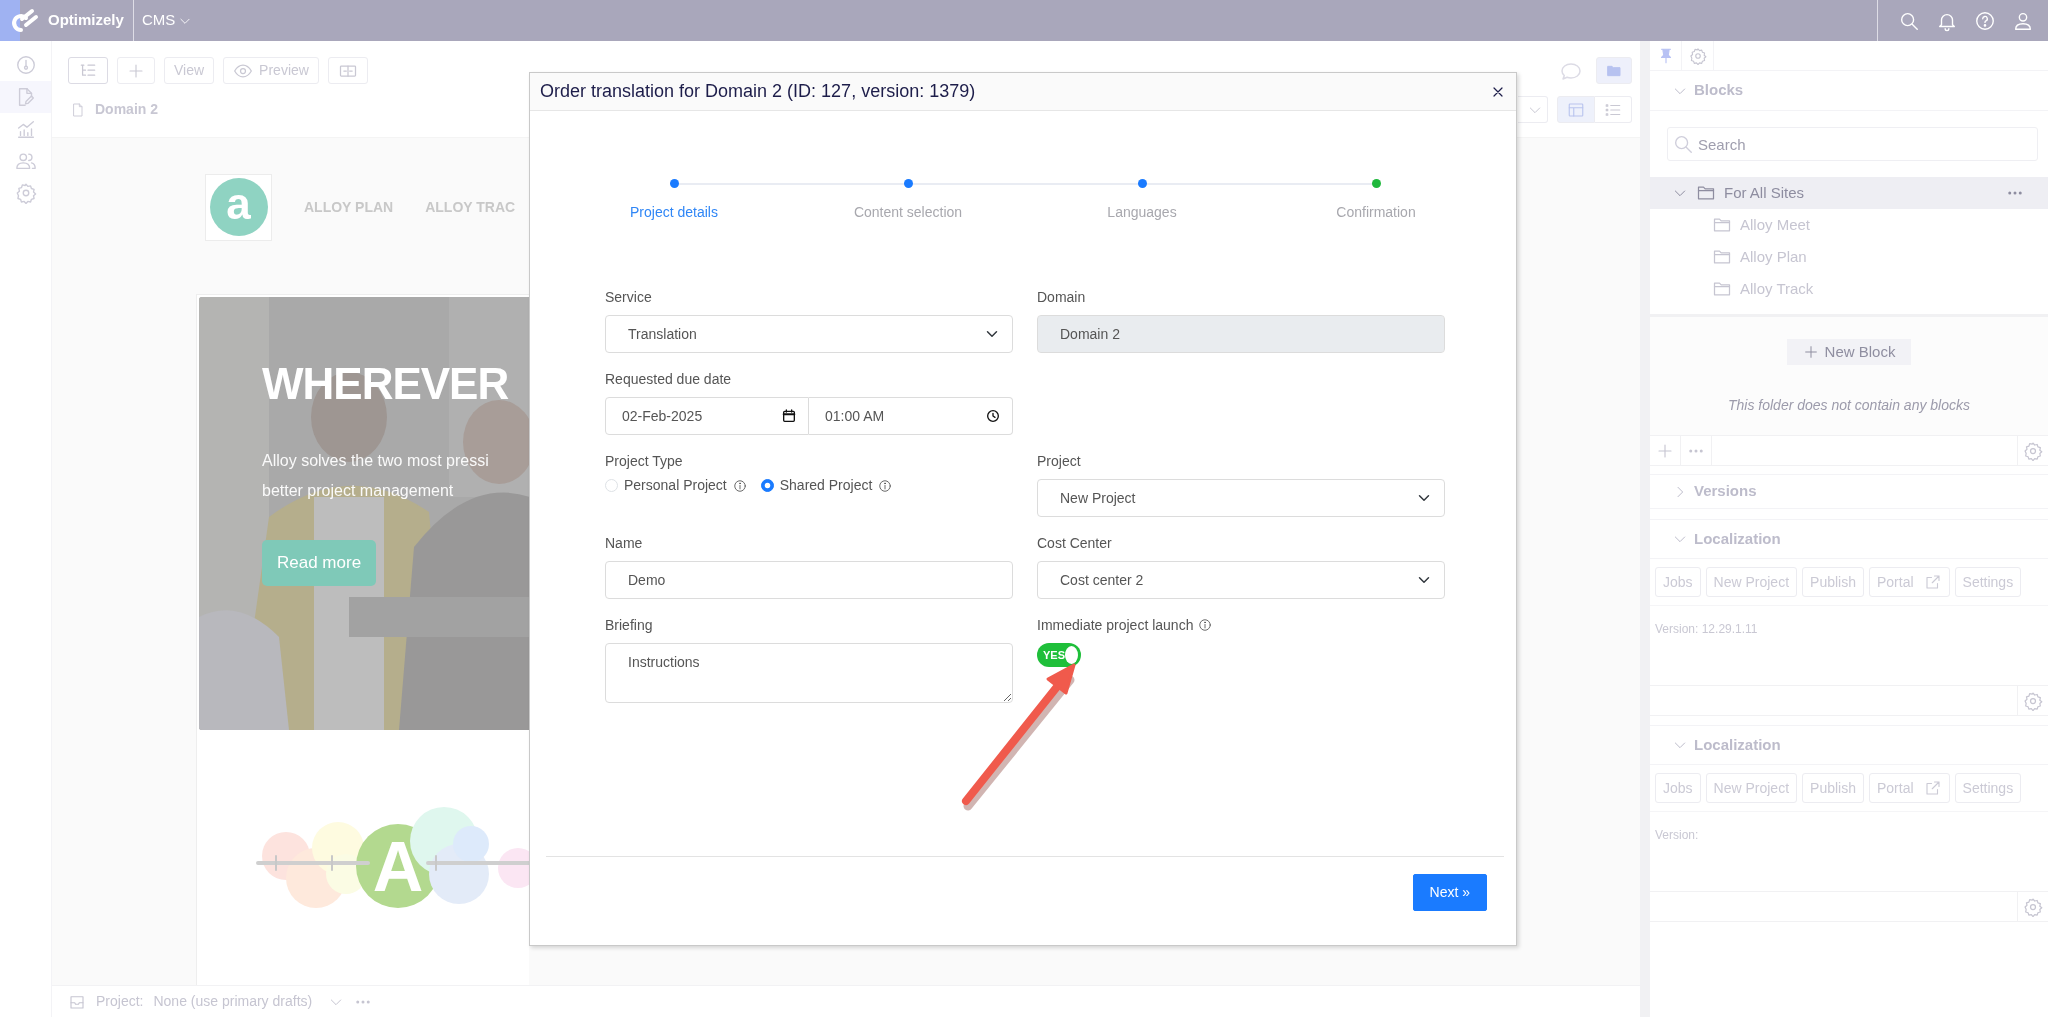  I want to click on panel-title: Versions, so click(1725, 491).